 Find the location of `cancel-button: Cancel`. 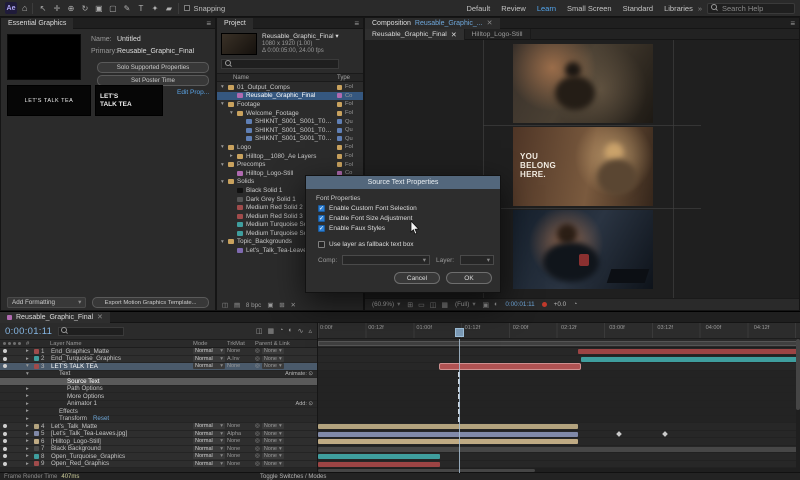

cancel-button: Cancel is located at coordinates (417, 278).